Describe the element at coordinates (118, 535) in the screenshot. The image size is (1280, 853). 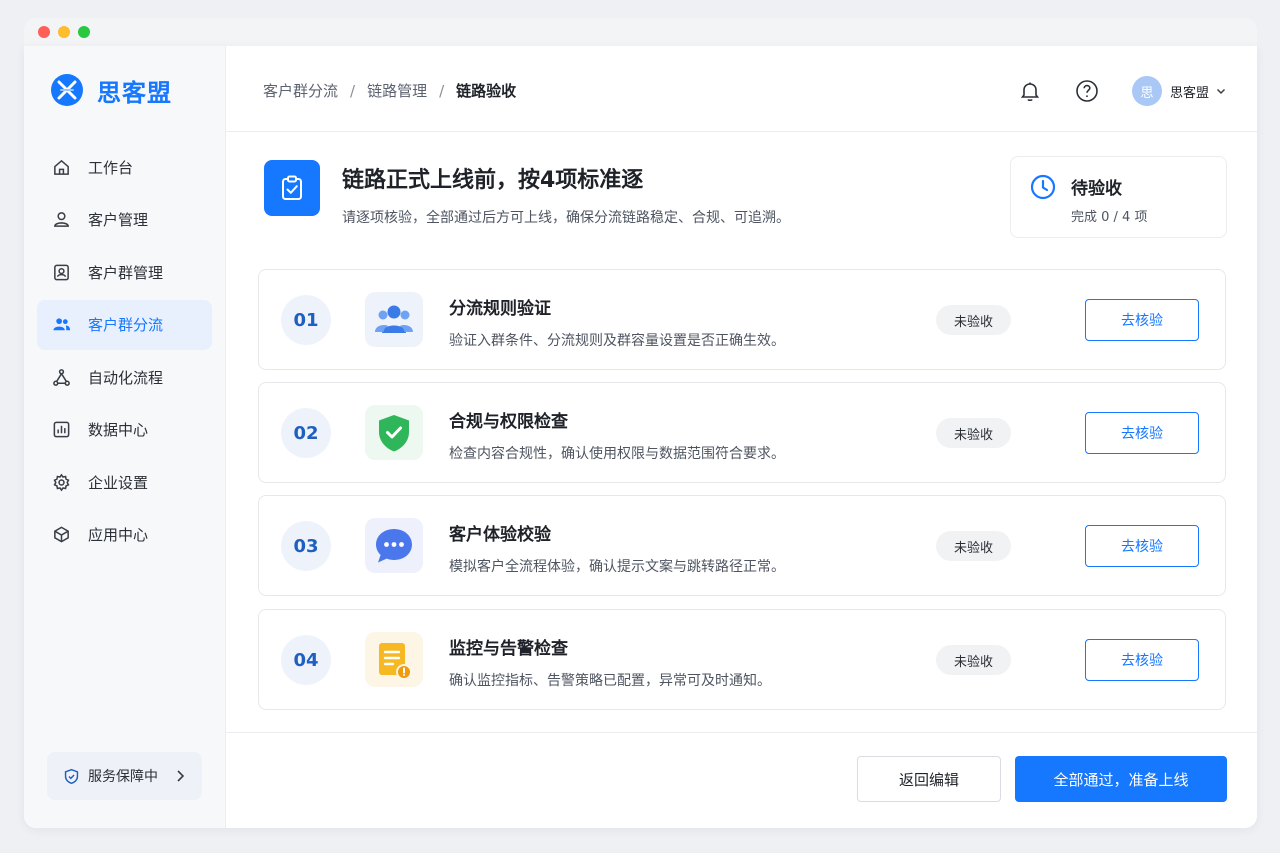
I see `sidebar-item-label: 应用中心` at that location.